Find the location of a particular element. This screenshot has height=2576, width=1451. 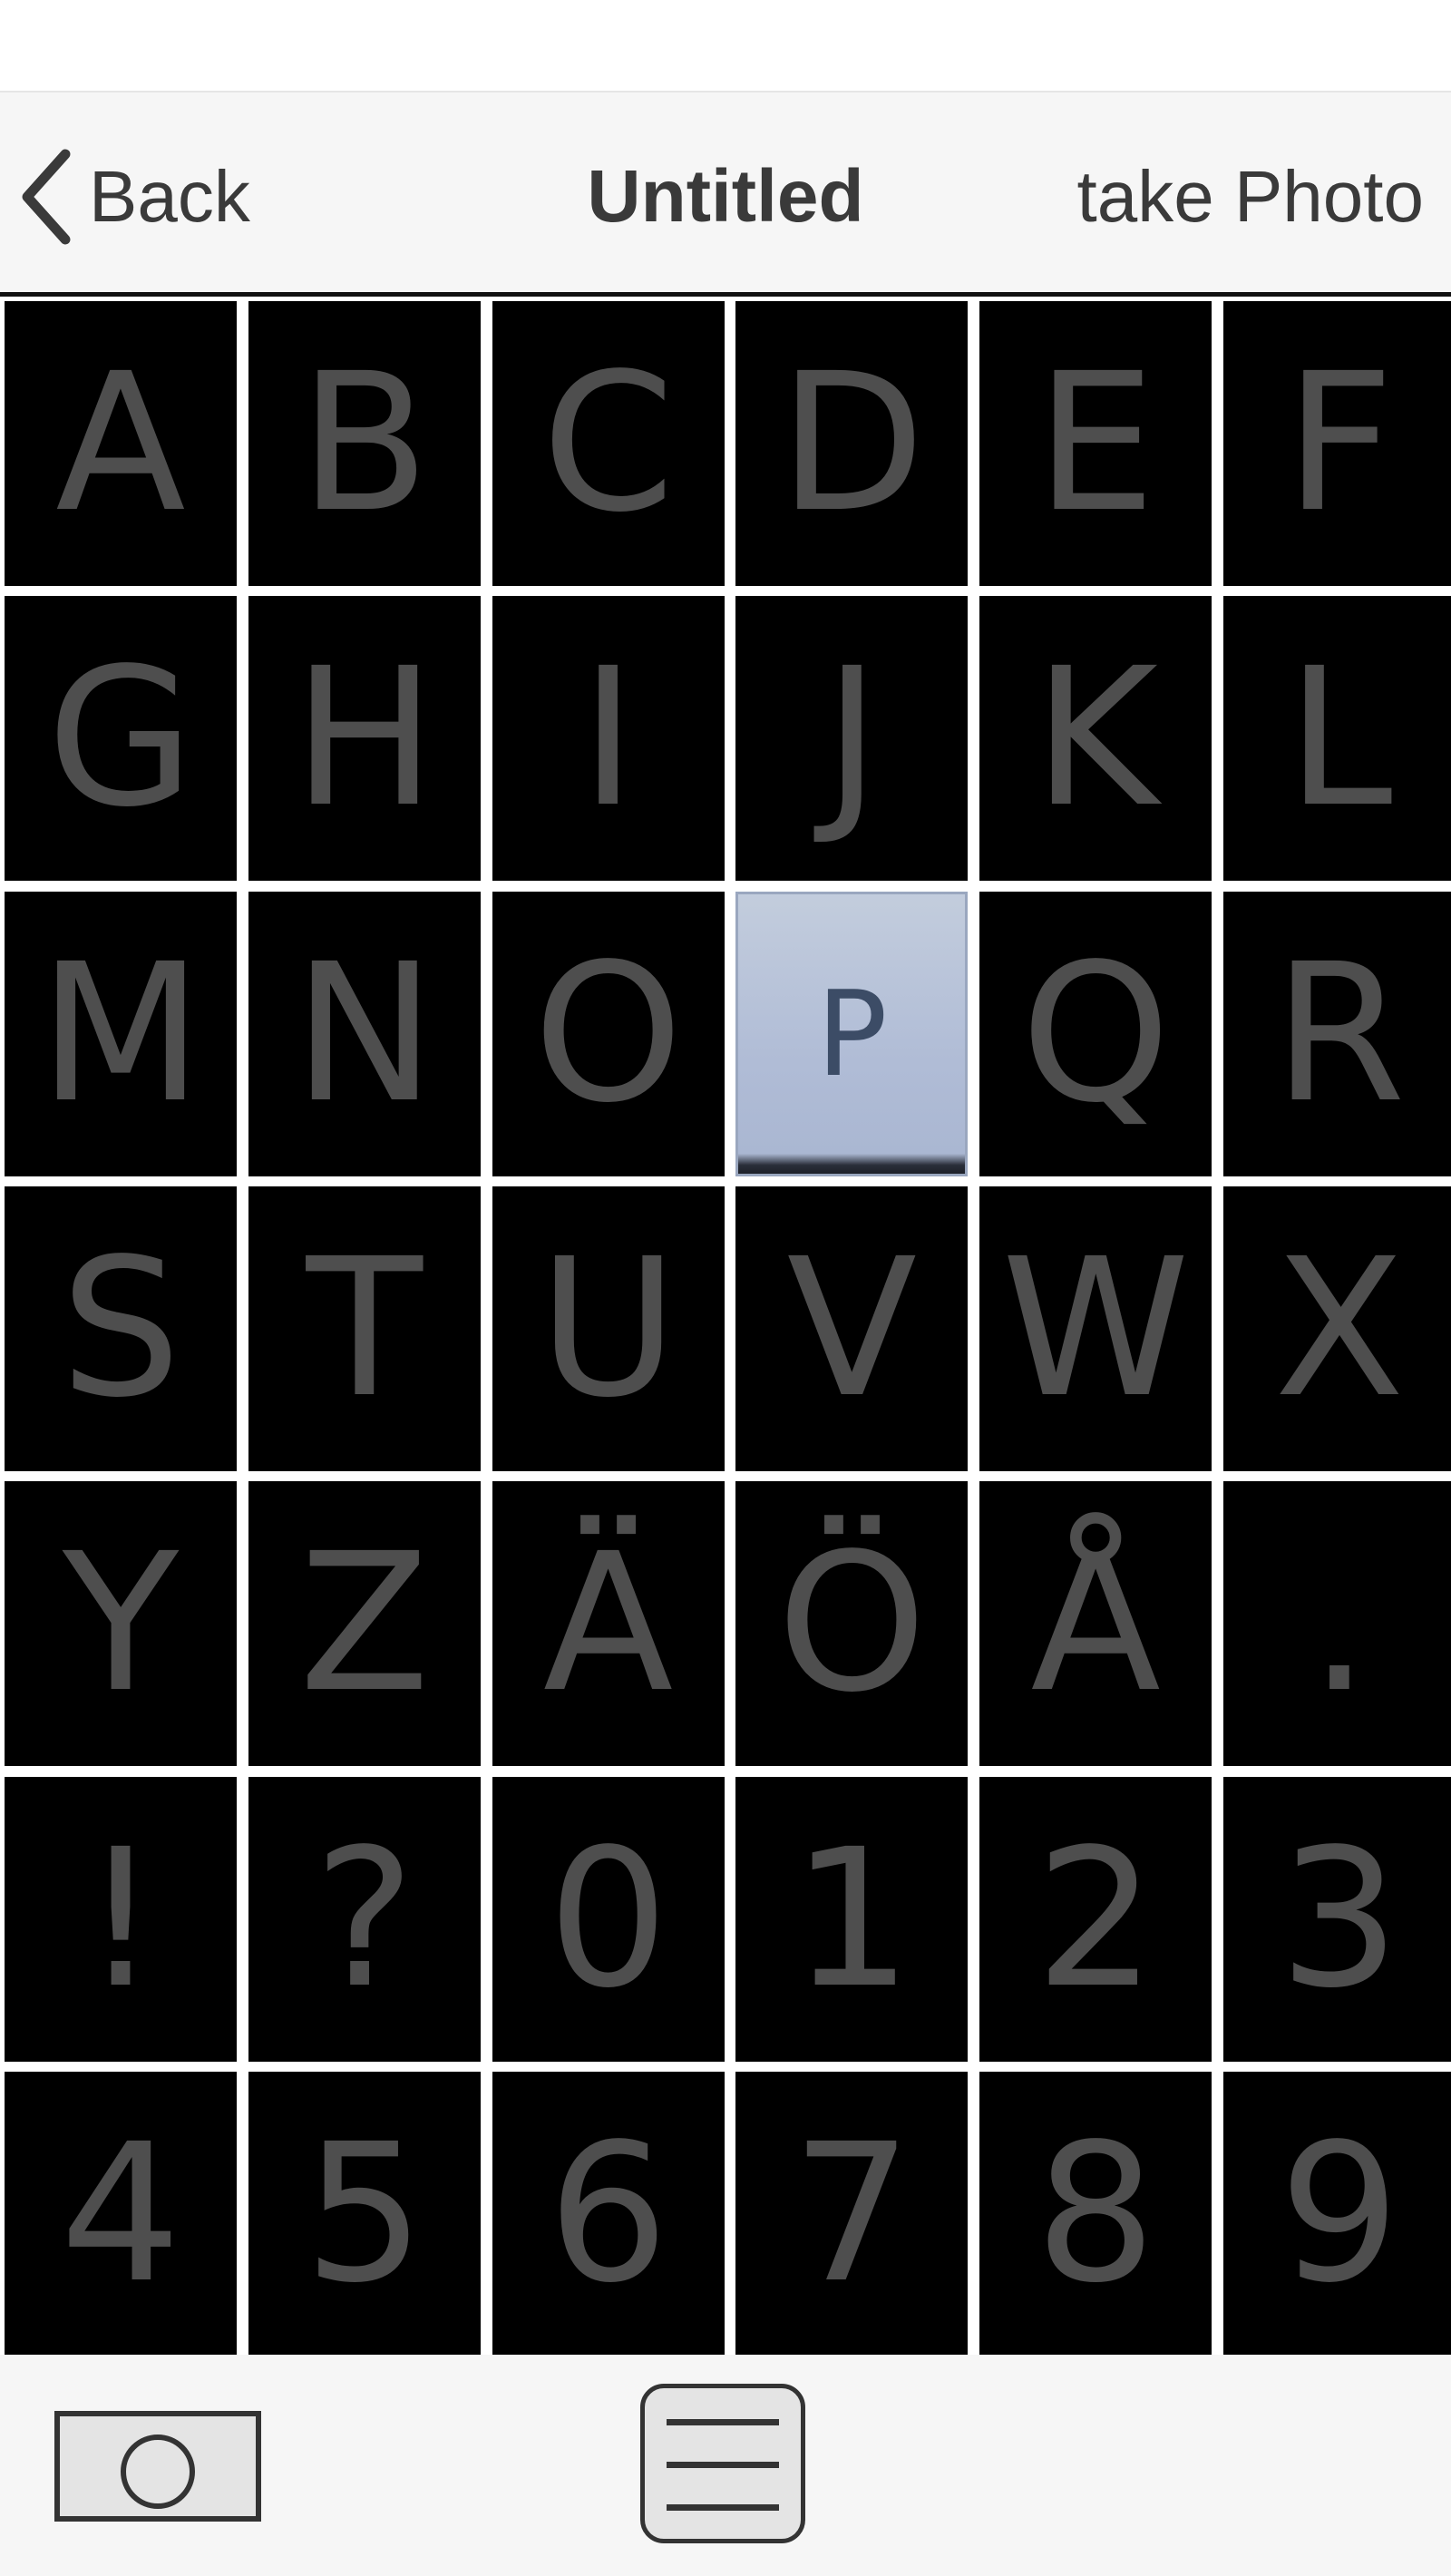

character-cell: 7 is located at coordinates (852, 2213).